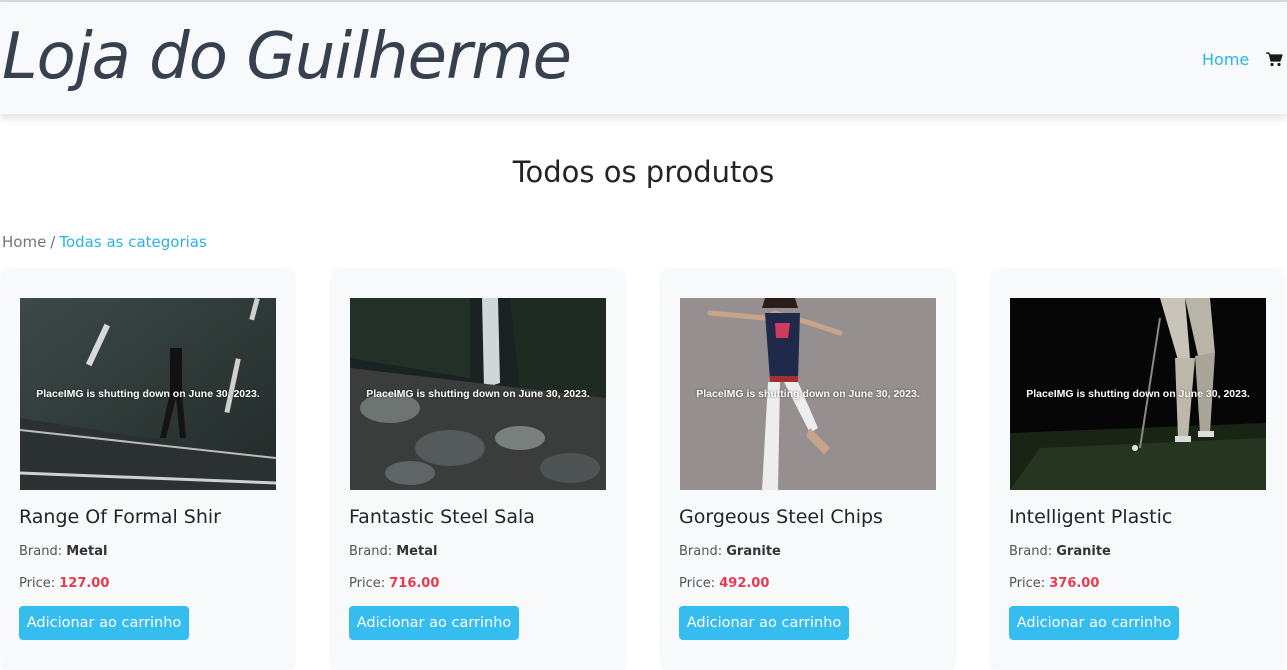 The image size is (1287, 670). What do you see at coordinates (781, 517) in the screenshot?
I see `product-name: Gorgeous Steel Chips` at bounding box center [781, 517].